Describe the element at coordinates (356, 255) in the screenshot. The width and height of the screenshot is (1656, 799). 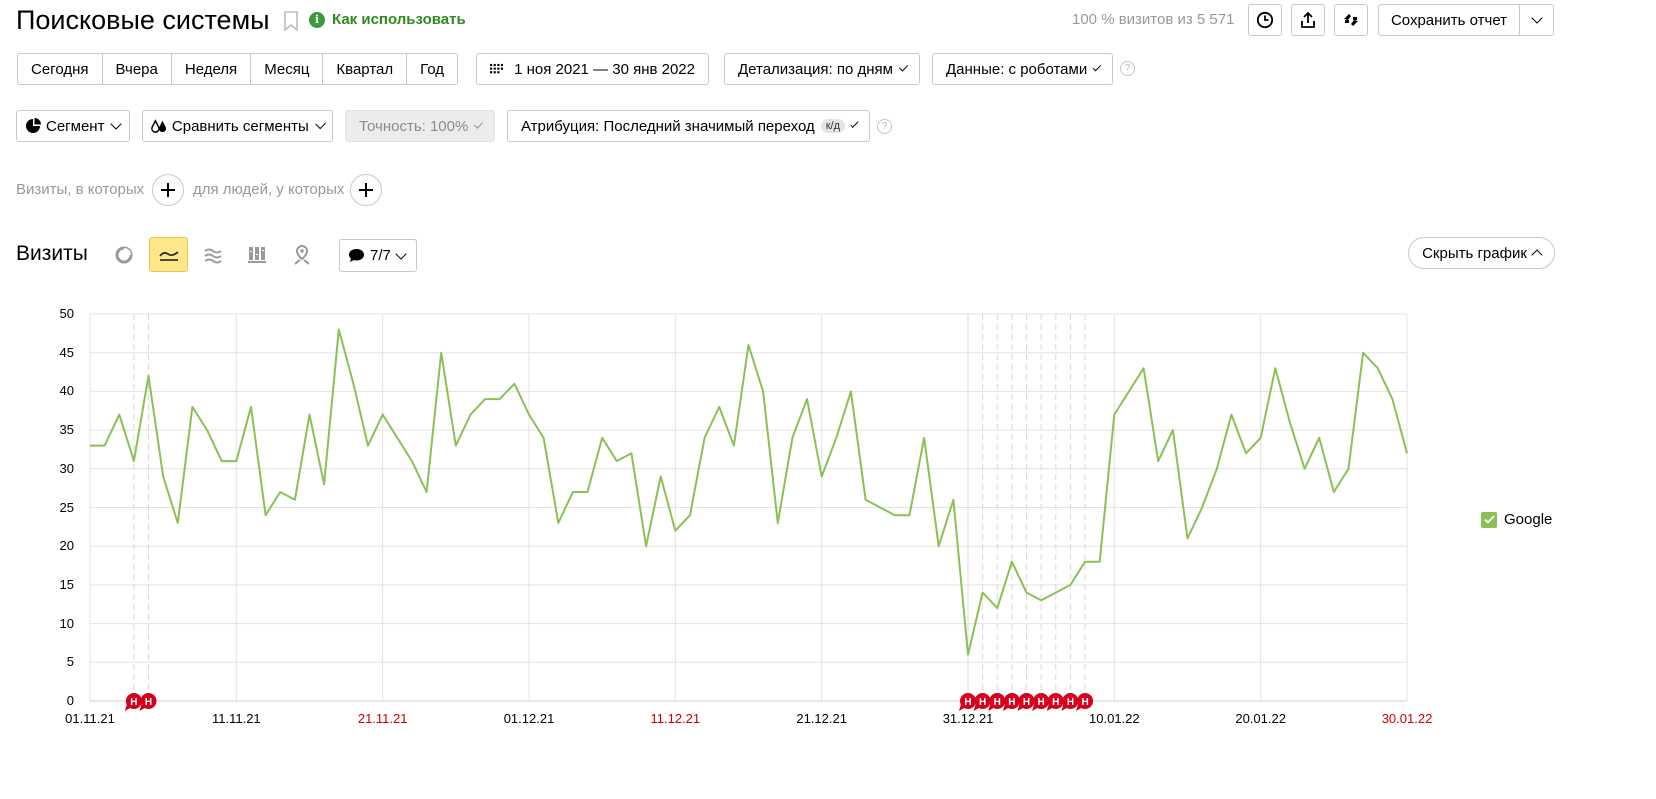
I see `comment-icon` at that location.